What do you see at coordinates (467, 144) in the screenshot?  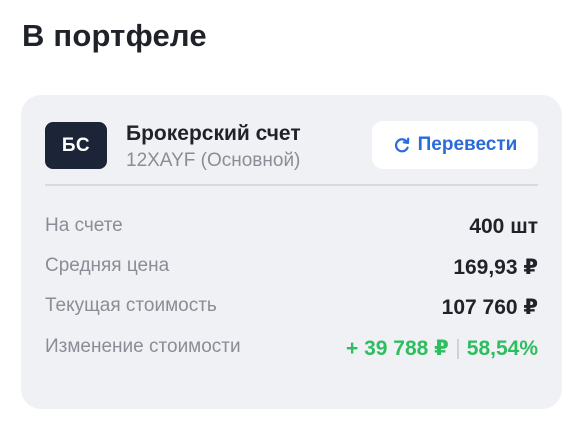 I see `transfer-button-label: Перевести` at bounding box center [467, 144].